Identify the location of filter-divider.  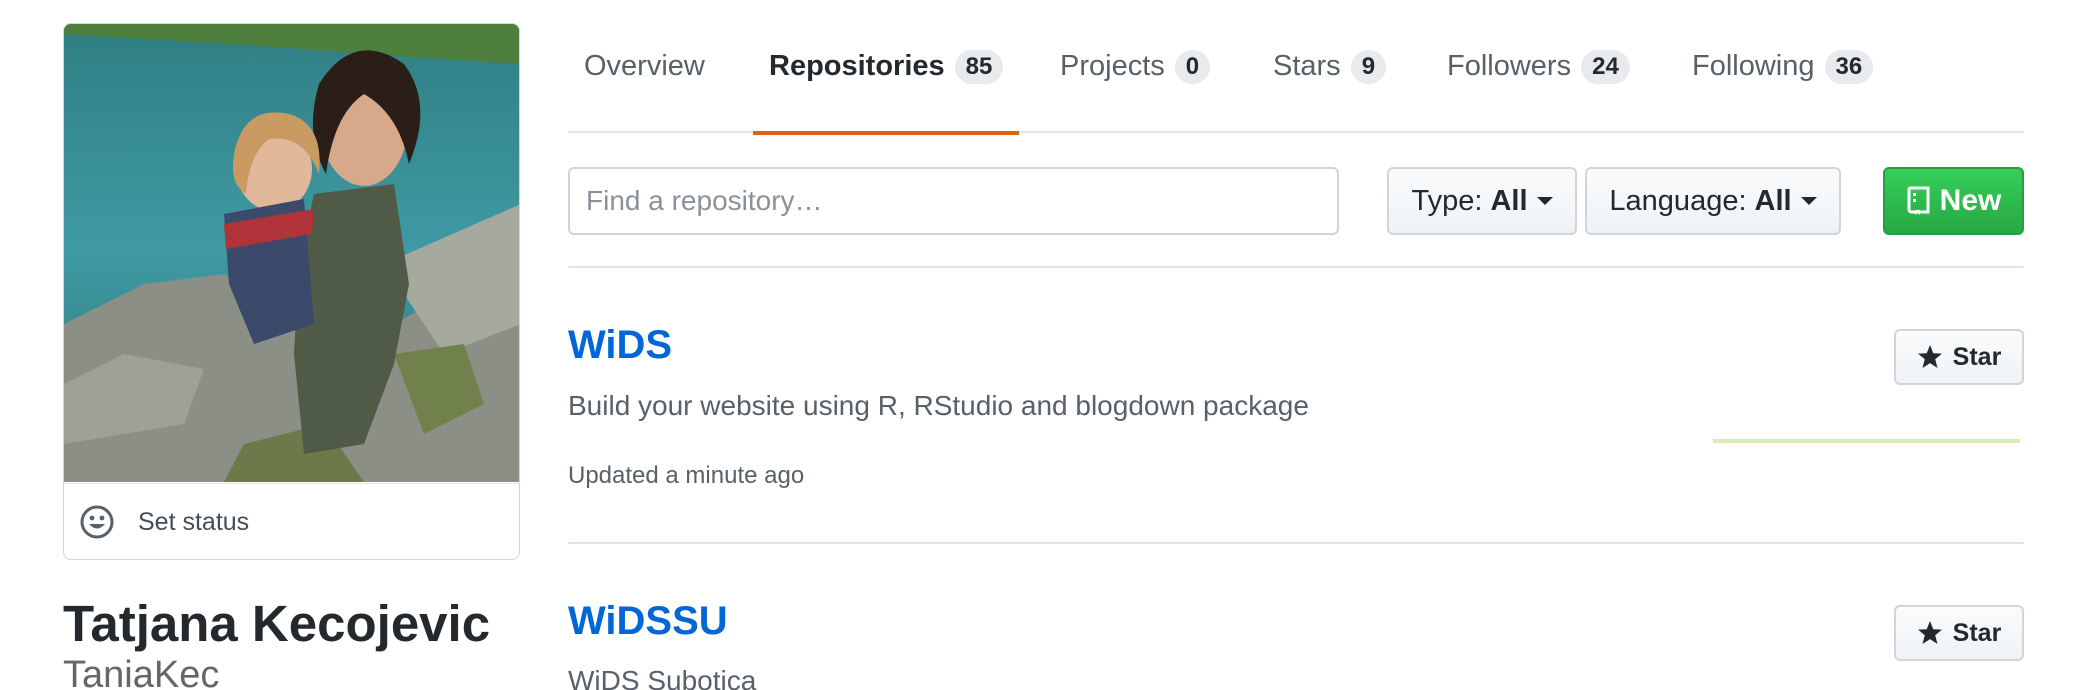
(1296, 267).